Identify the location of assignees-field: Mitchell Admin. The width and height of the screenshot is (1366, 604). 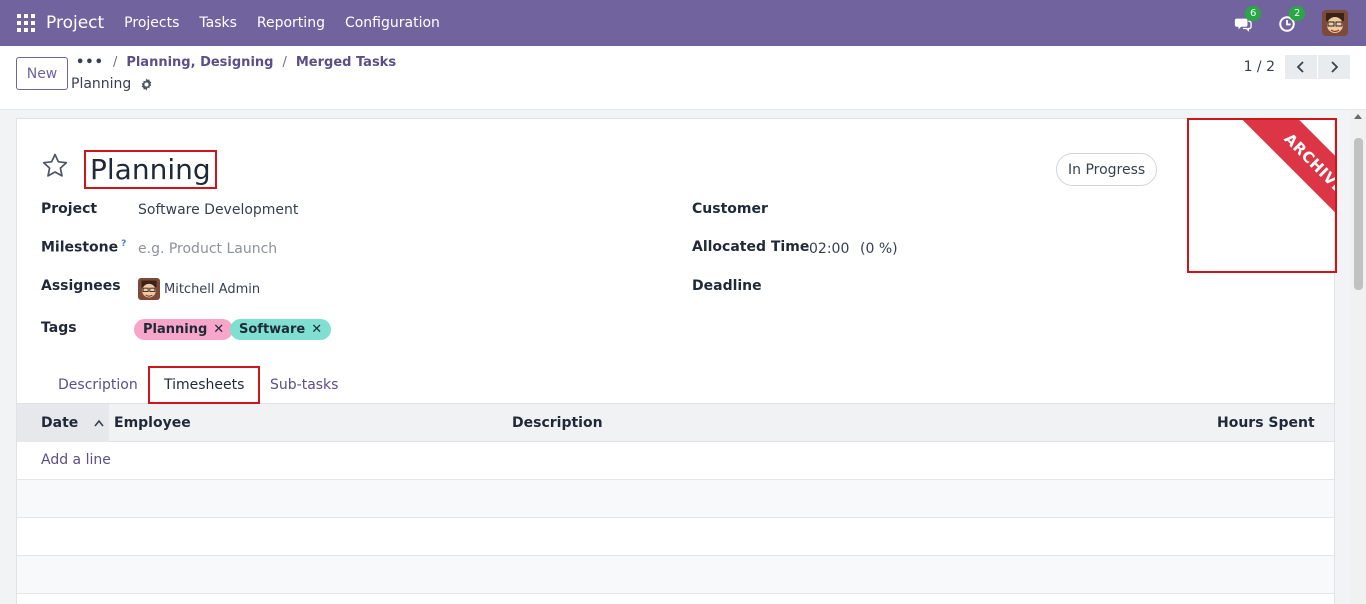
(199, 289).